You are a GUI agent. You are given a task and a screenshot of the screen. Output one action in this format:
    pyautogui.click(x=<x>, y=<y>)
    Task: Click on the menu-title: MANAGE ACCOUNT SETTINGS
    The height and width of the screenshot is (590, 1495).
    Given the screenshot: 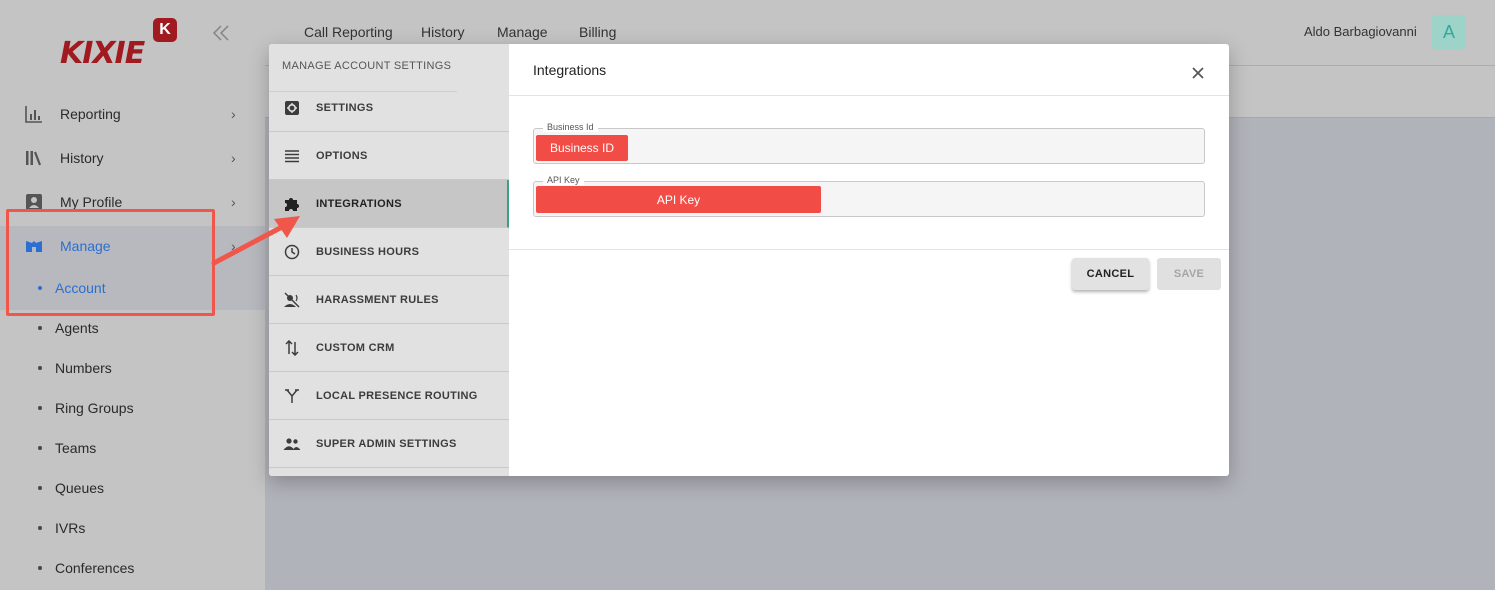 What is the action you would take?
    pyautogui.click(x=367, y=66)
    